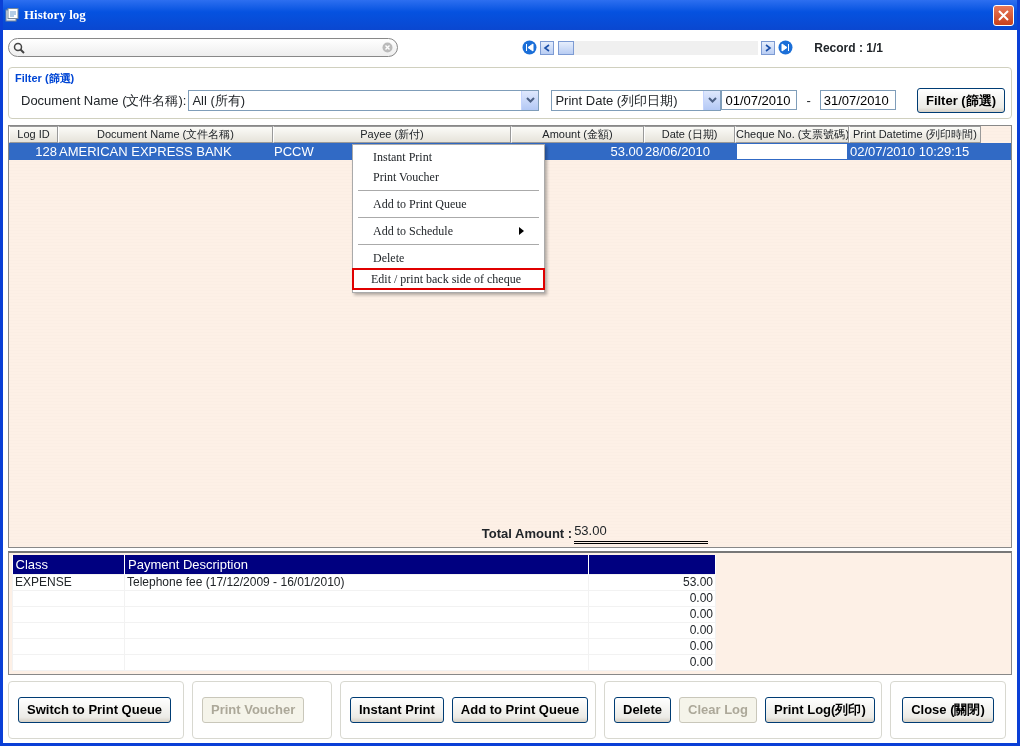  Describe the element at coordinates (678, 151) in the screenshot. I see `table-cell: 28/06/2010` at that location.